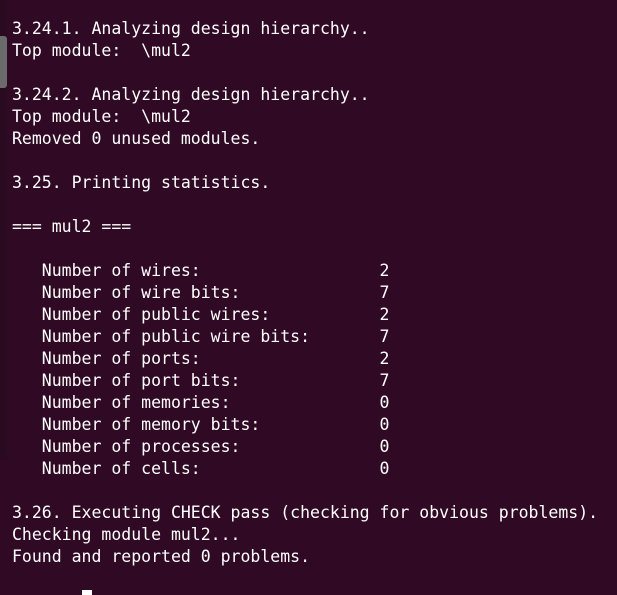 This screenshot has width=617, height=595. What do you see at coordinates (201, 336) in the screenshot?
I see `stat-row: Number of public wire bits: 7` at bounding box center [201, 336].